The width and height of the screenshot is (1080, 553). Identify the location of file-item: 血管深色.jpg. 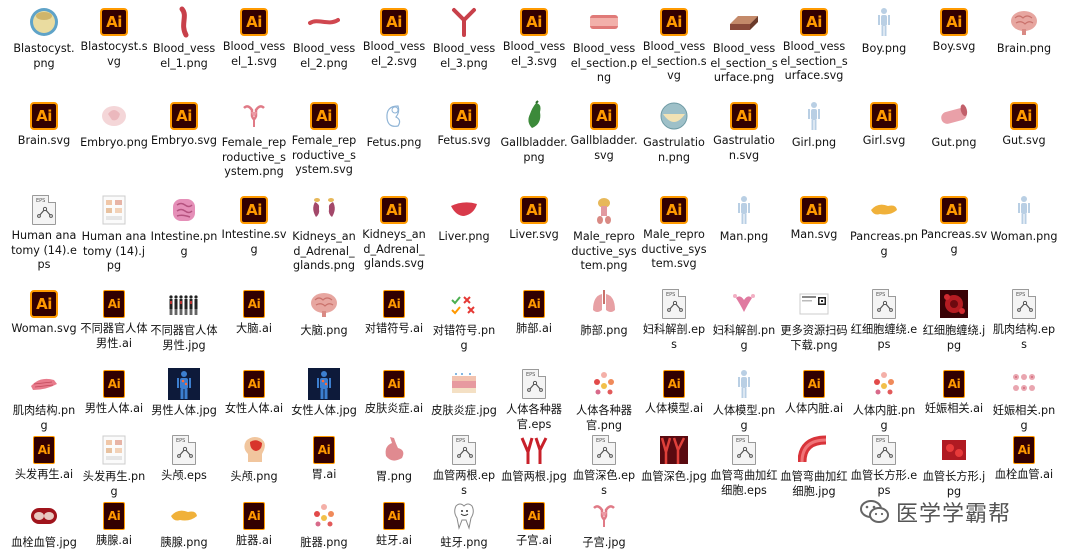
(674, 459).